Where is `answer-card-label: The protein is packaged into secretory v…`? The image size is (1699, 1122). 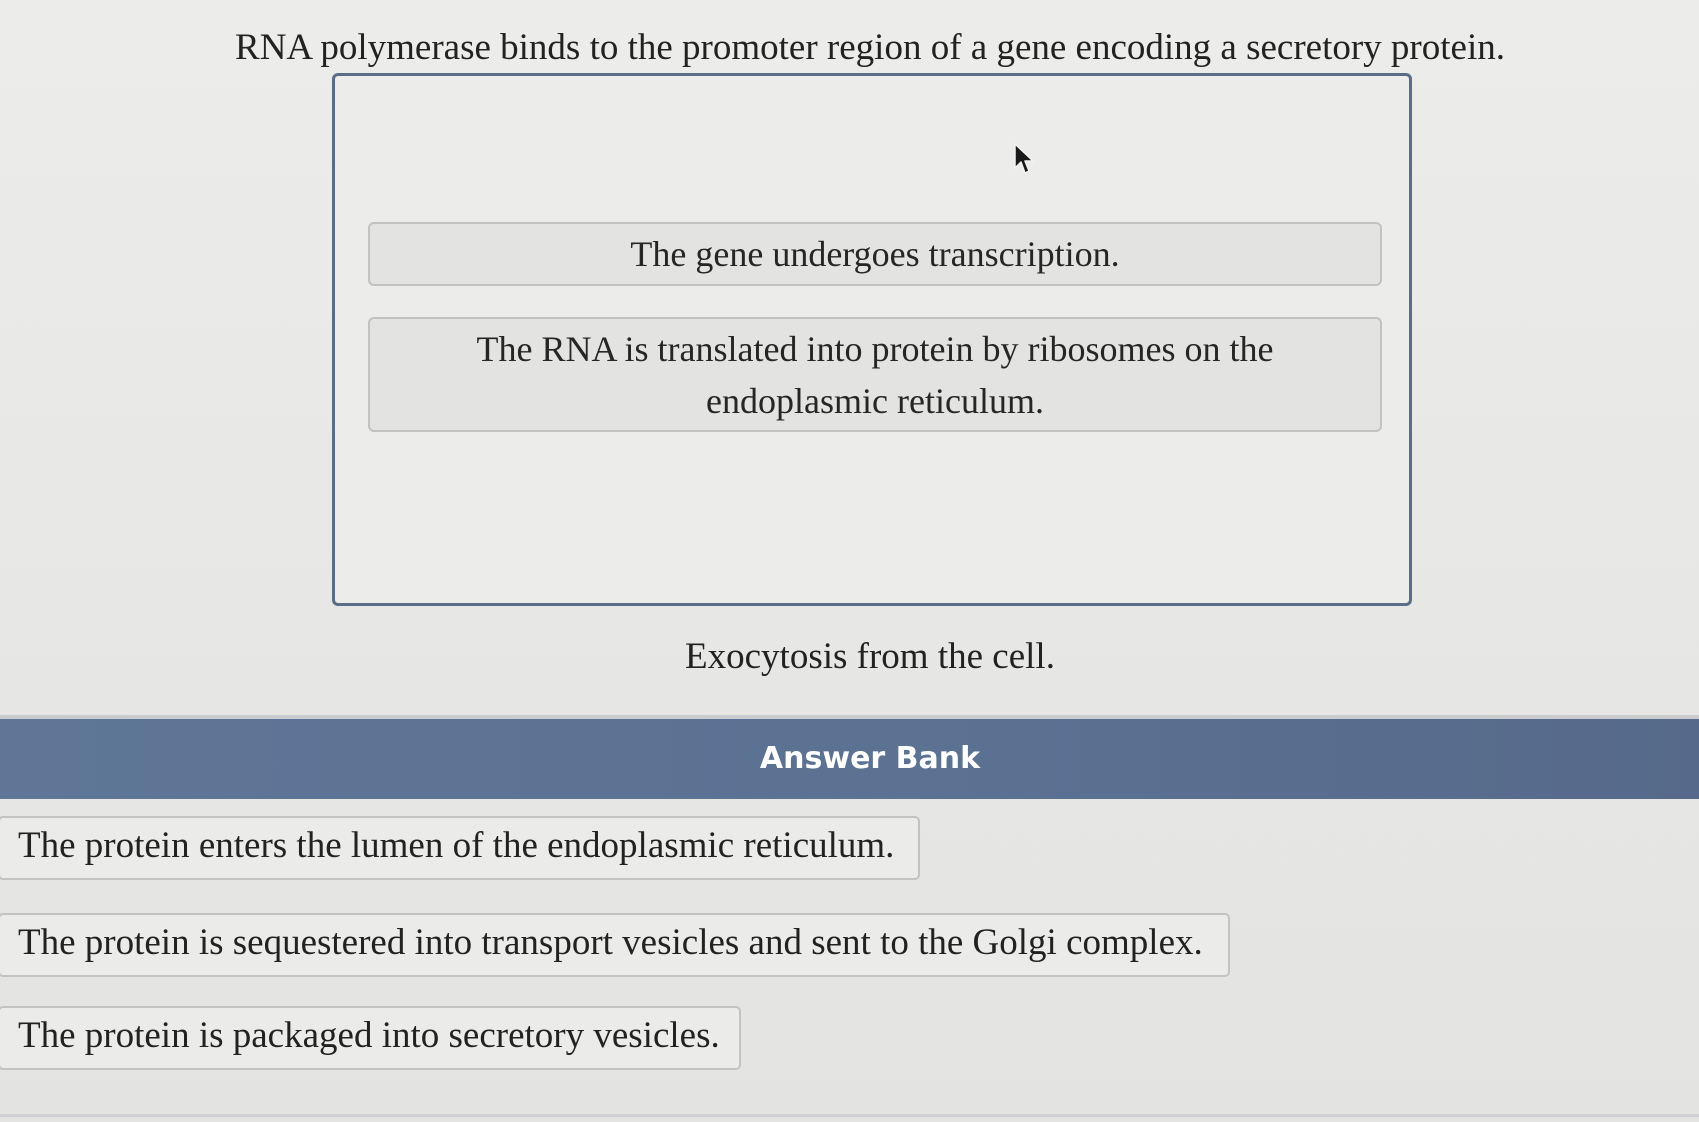
answer-card-label: The protein is packaged into secretory v… is located at coordinates (369, 1035).